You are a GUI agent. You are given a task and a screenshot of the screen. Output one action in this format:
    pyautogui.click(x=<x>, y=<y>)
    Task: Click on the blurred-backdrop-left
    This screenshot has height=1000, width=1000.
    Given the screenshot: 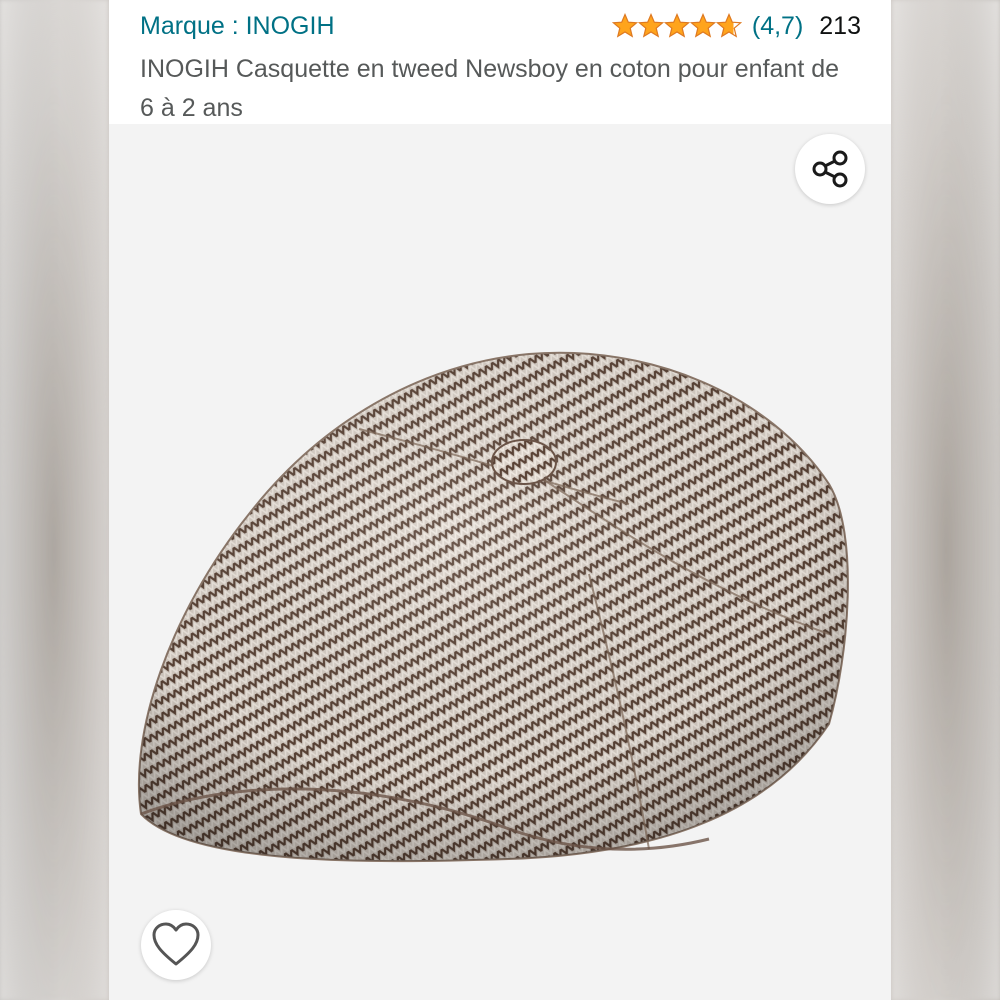 What is the action you would take?
    pyautogui.click(x=54, y=500)
    